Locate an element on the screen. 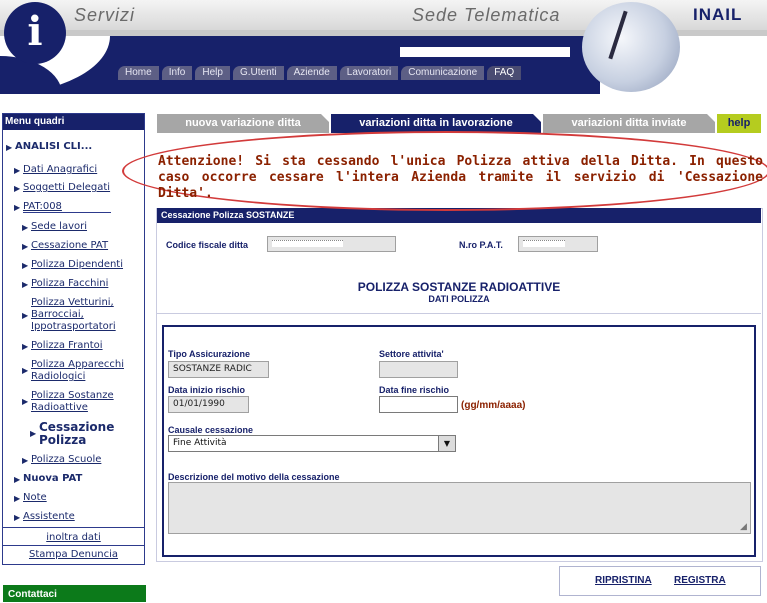 The height and width of the screenshot is (603, 767). menu-item-polizza-dipendenti: ▶ Polizza Dipendenti is located at coordinates (73, 265).